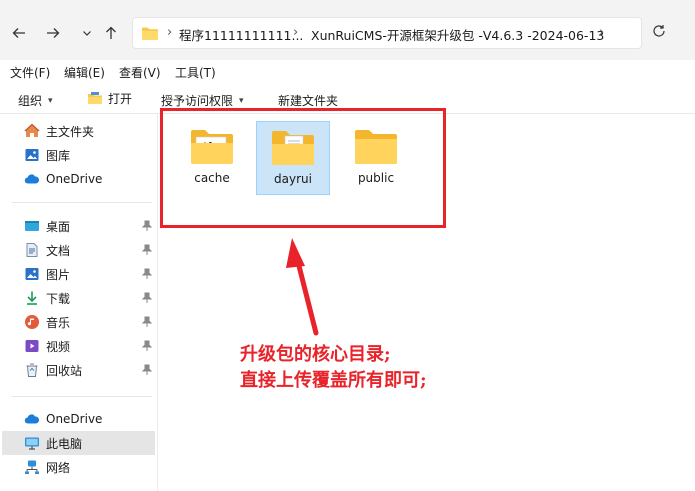  Describe the element at coordinates (78, 274) in the screenshot. I see `nav-item-pictures: 图片` at that location.